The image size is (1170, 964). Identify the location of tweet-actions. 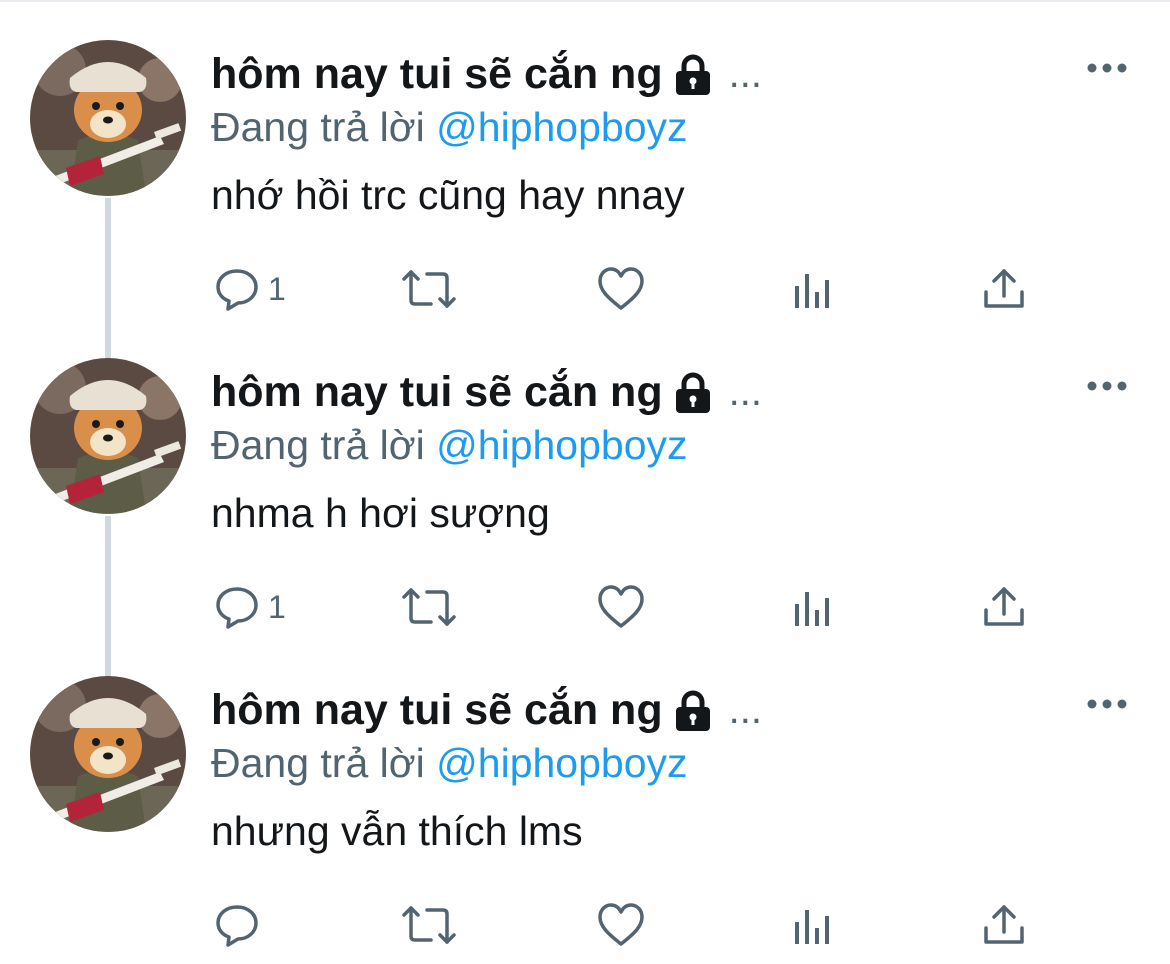
(585, 925).